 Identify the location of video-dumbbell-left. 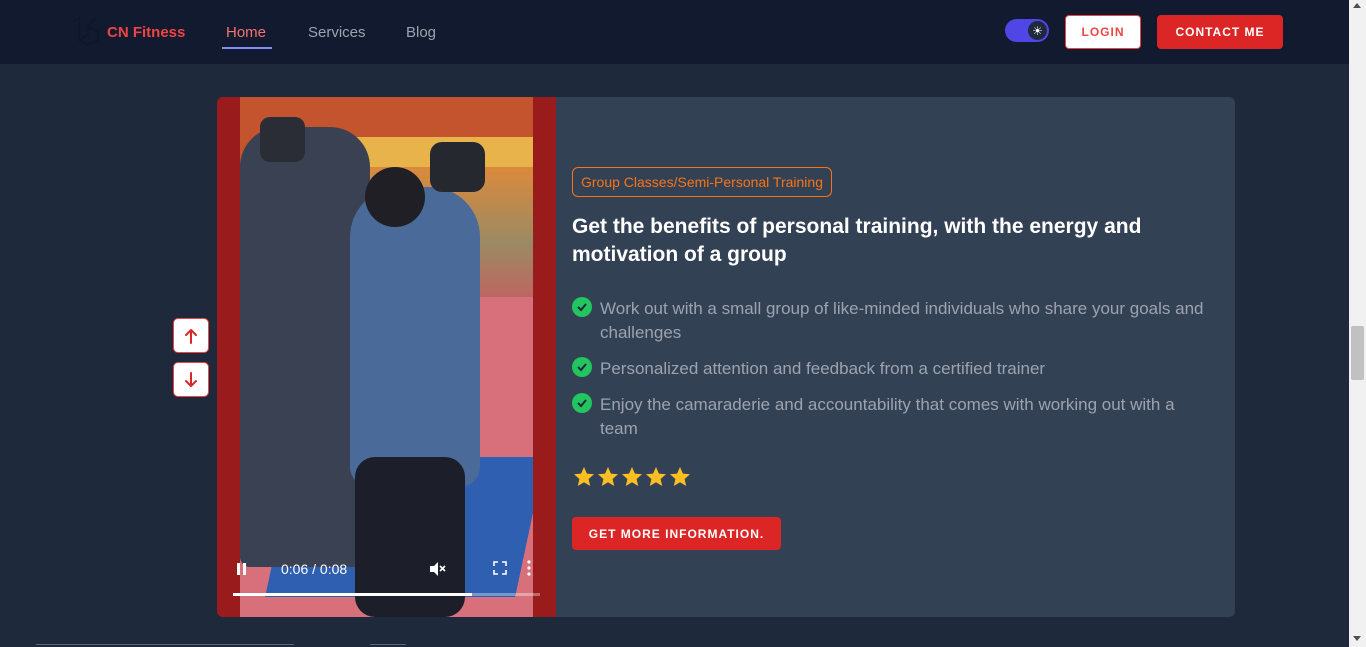
(282, 139).